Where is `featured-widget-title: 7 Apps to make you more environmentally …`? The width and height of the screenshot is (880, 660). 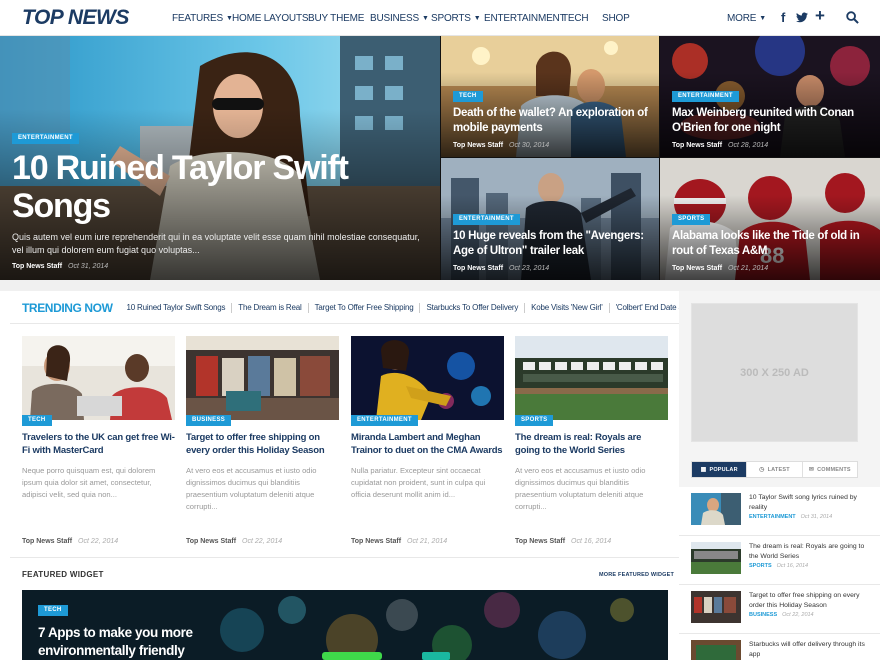 featured-widget-title: 7 Apps to make you more environmentally … is located at coordinates (138, 642).